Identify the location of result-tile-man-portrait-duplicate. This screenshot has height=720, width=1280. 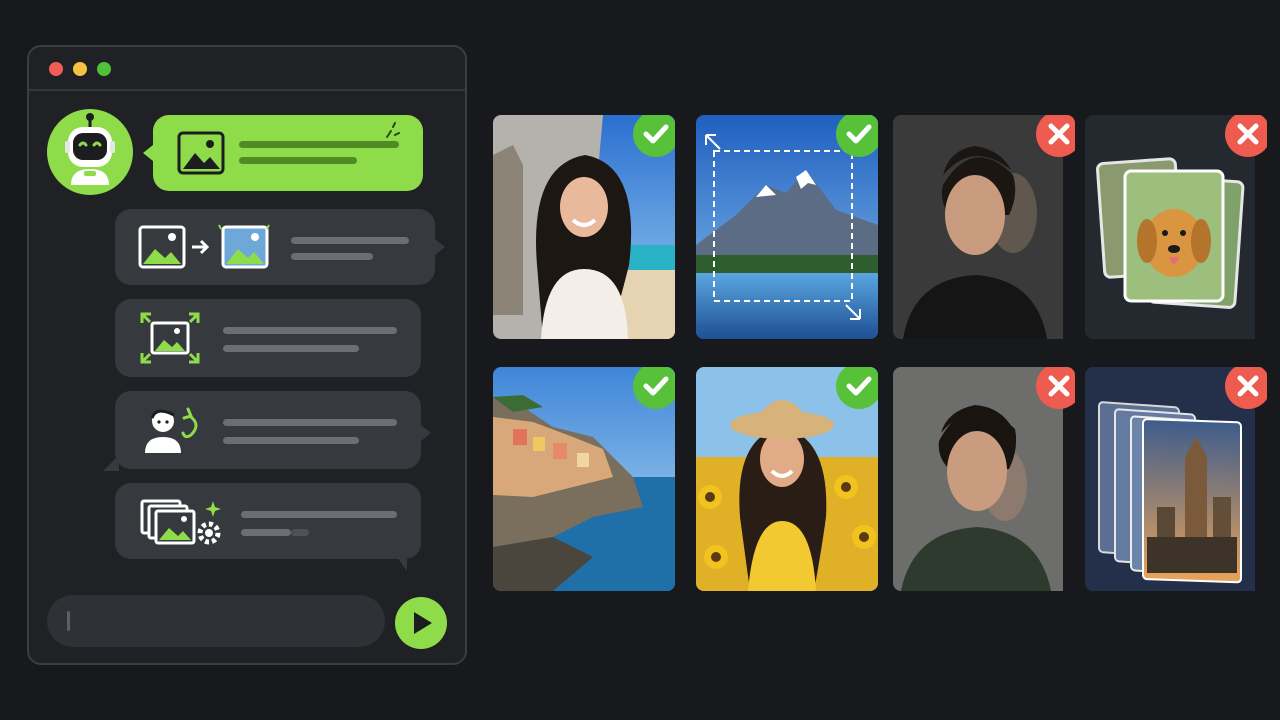
(984, 479).